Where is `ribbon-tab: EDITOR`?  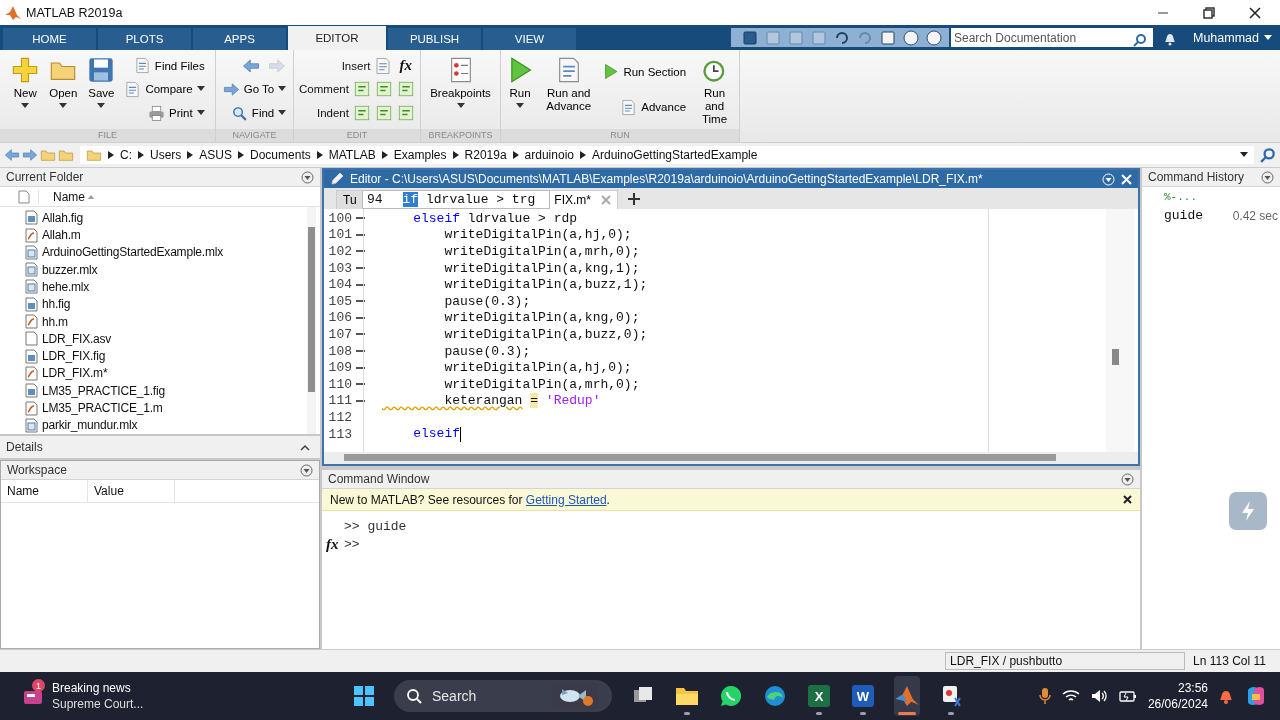 ribbon-tab: EDITOR is located at coordinates (337, 38).